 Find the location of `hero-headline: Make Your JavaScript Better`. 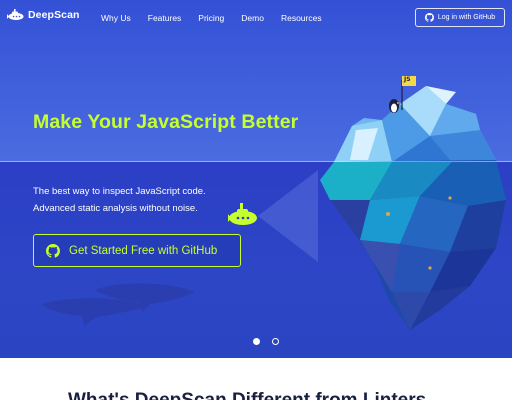

hero-headline: Make Your JavaScript Better is located at coordinates (166, 122).